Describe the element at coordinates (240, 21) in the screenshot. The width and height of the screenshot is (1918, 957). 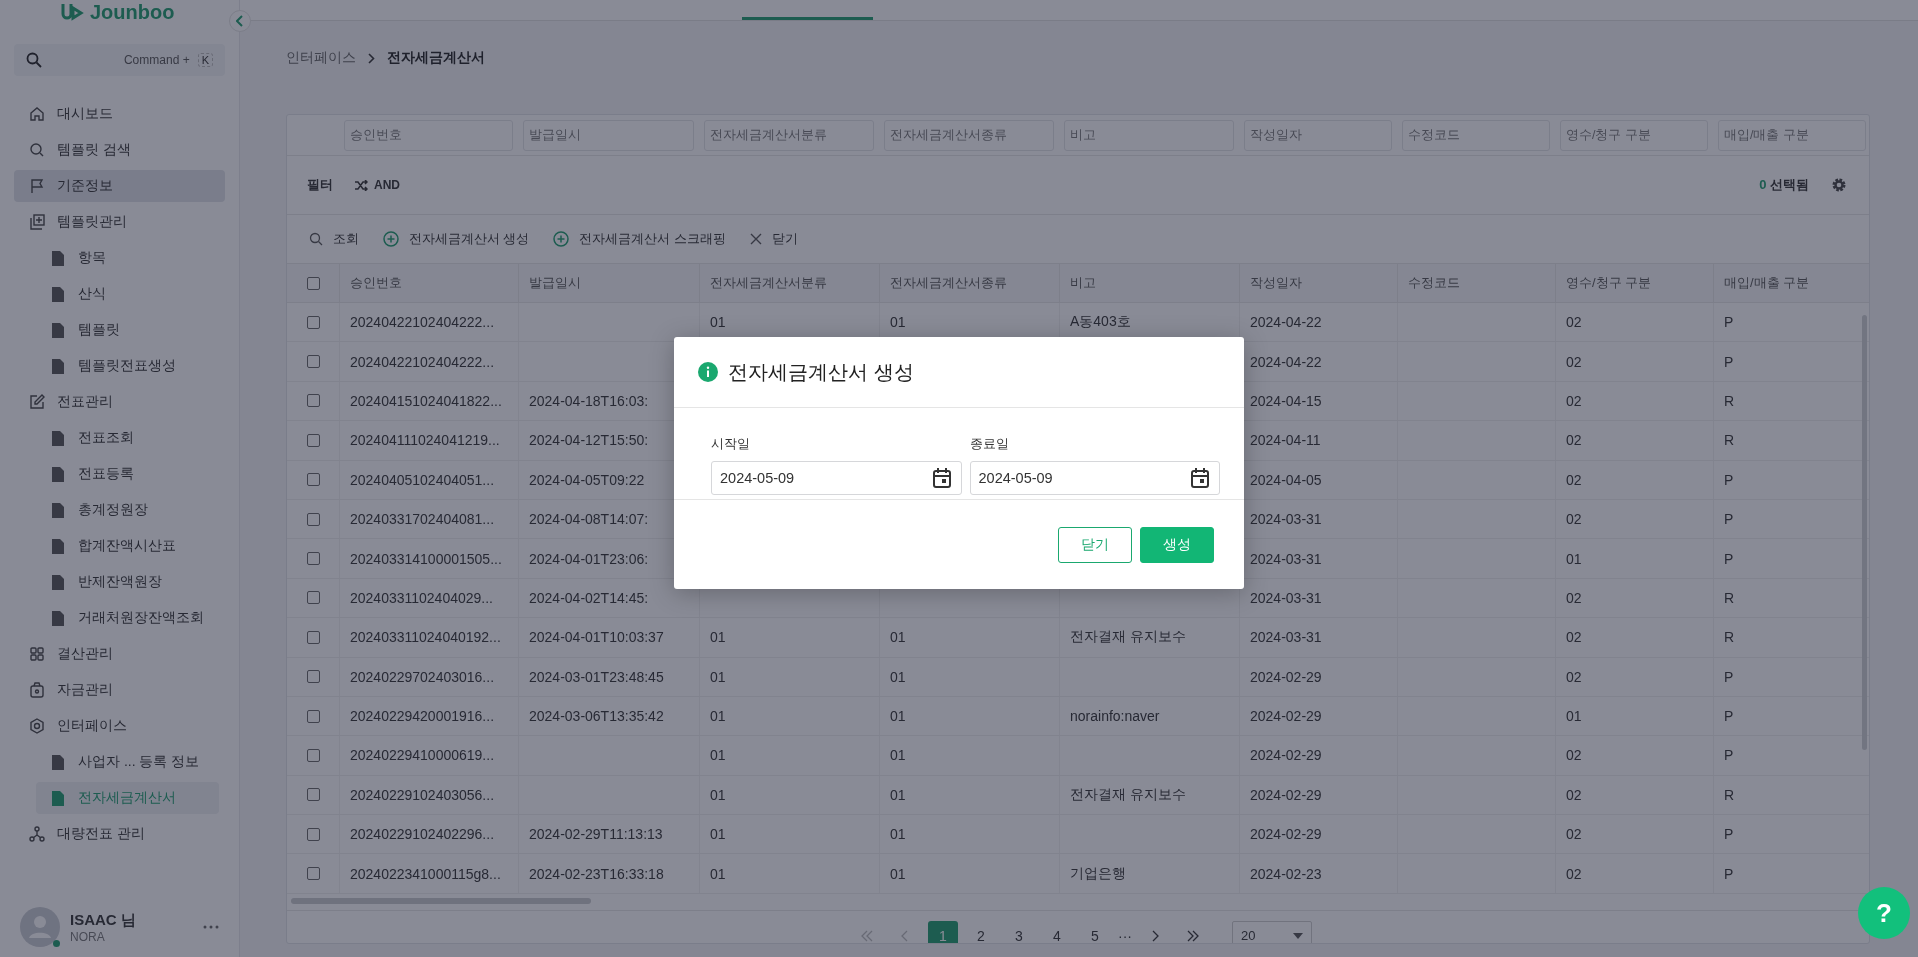
I see `collapse-button` at that location.